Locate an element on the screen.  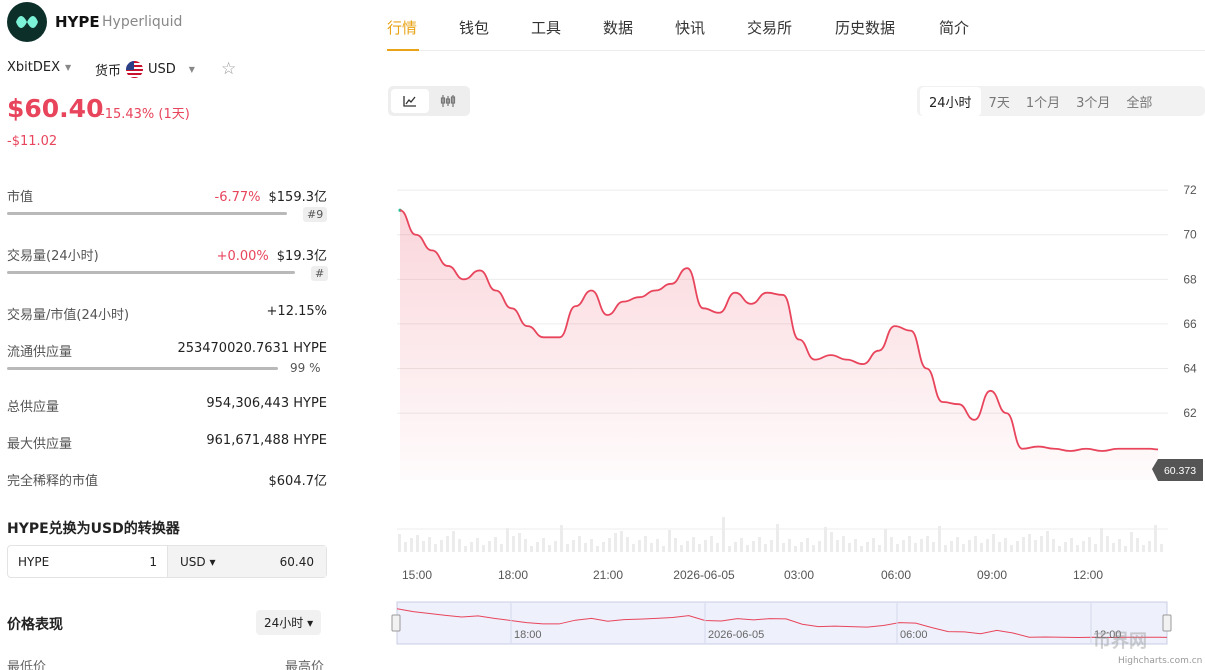
x-tick-label: 18:00 is located at coordinates (513, 575).